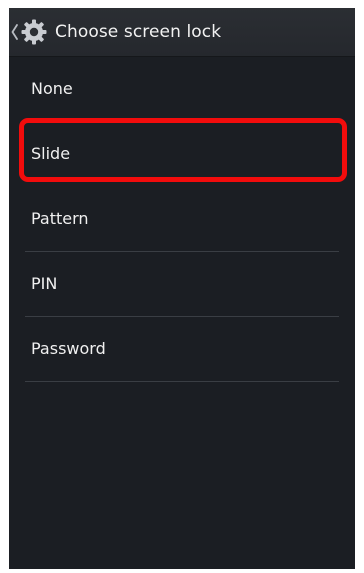  What do you see at coordinates (182, 89) in the screenshot?
I see `lock-option-none: None` at bounding box center [182, 89].